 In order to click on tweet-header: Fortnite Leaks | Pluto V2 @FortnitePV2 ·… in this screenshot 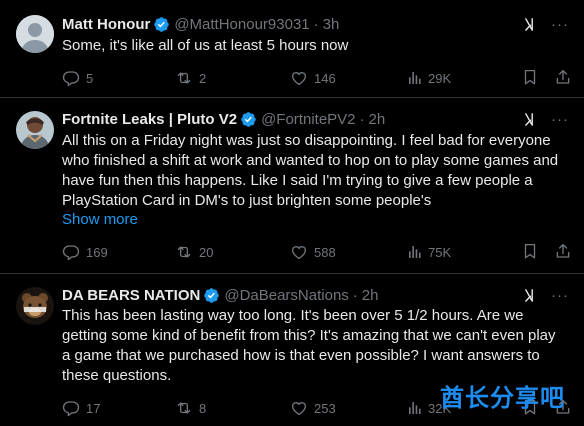, I will do `click(223, 119)`.